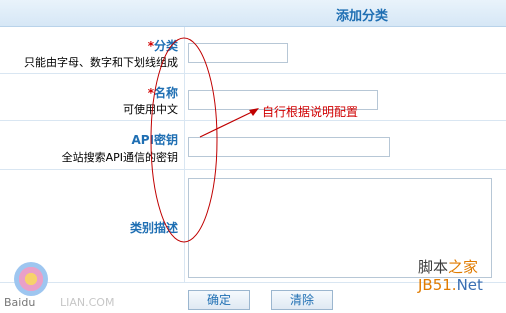 This screenshot has width=506, height=313. I want to click on page-title: 添加分类, so click(362, 16).